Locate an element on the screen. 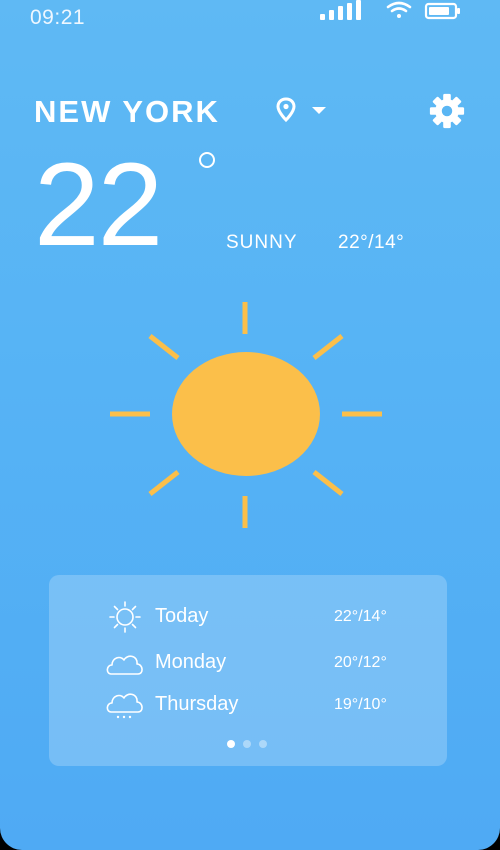 This screenshot has width=500, height=850. chevron-down-icon is located at coordinates (319, 111).